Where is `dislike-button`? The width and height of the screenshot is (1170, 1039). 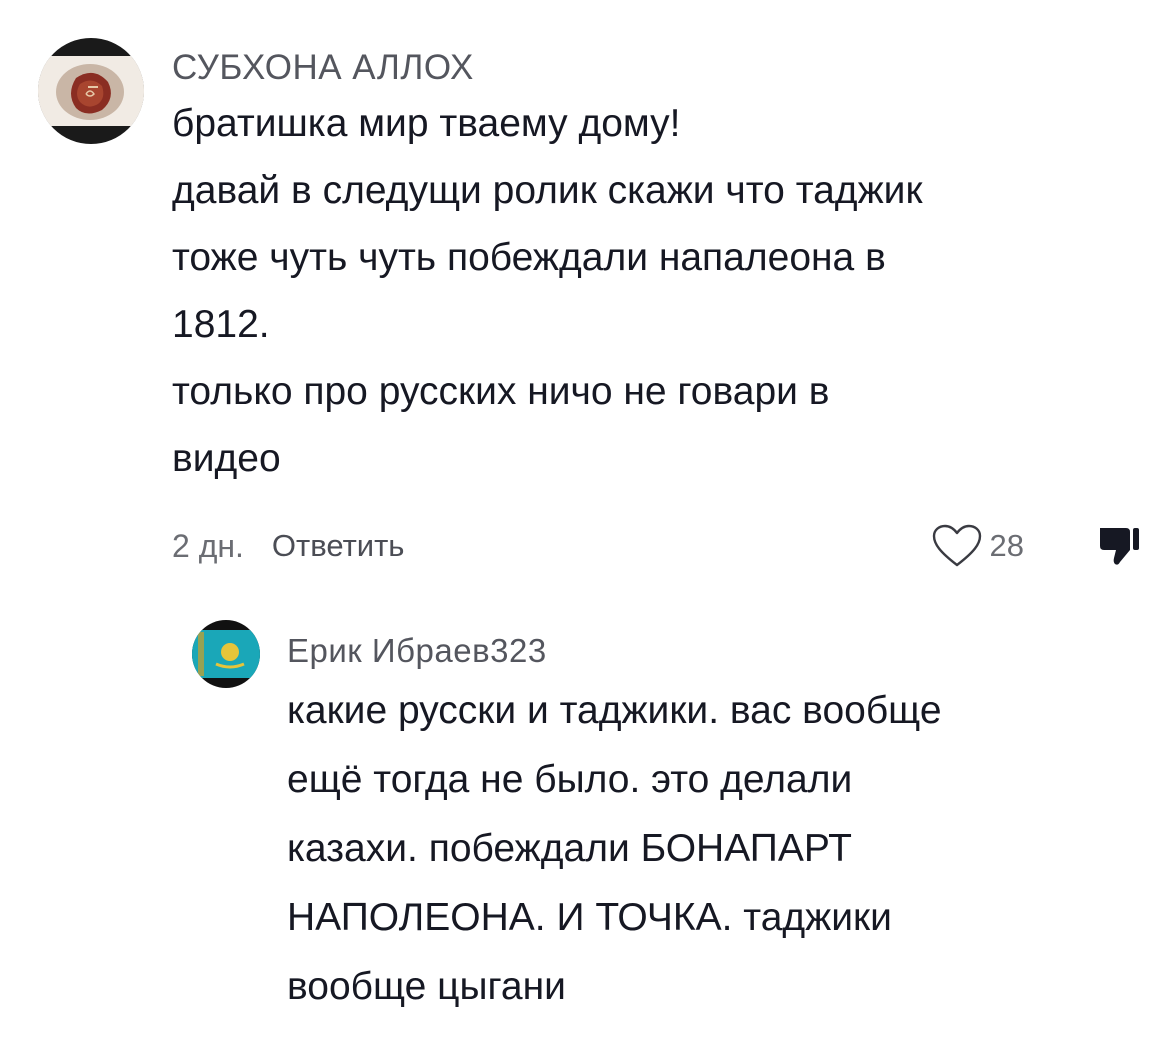
dislike-button is located at coordinates (1118, 546).